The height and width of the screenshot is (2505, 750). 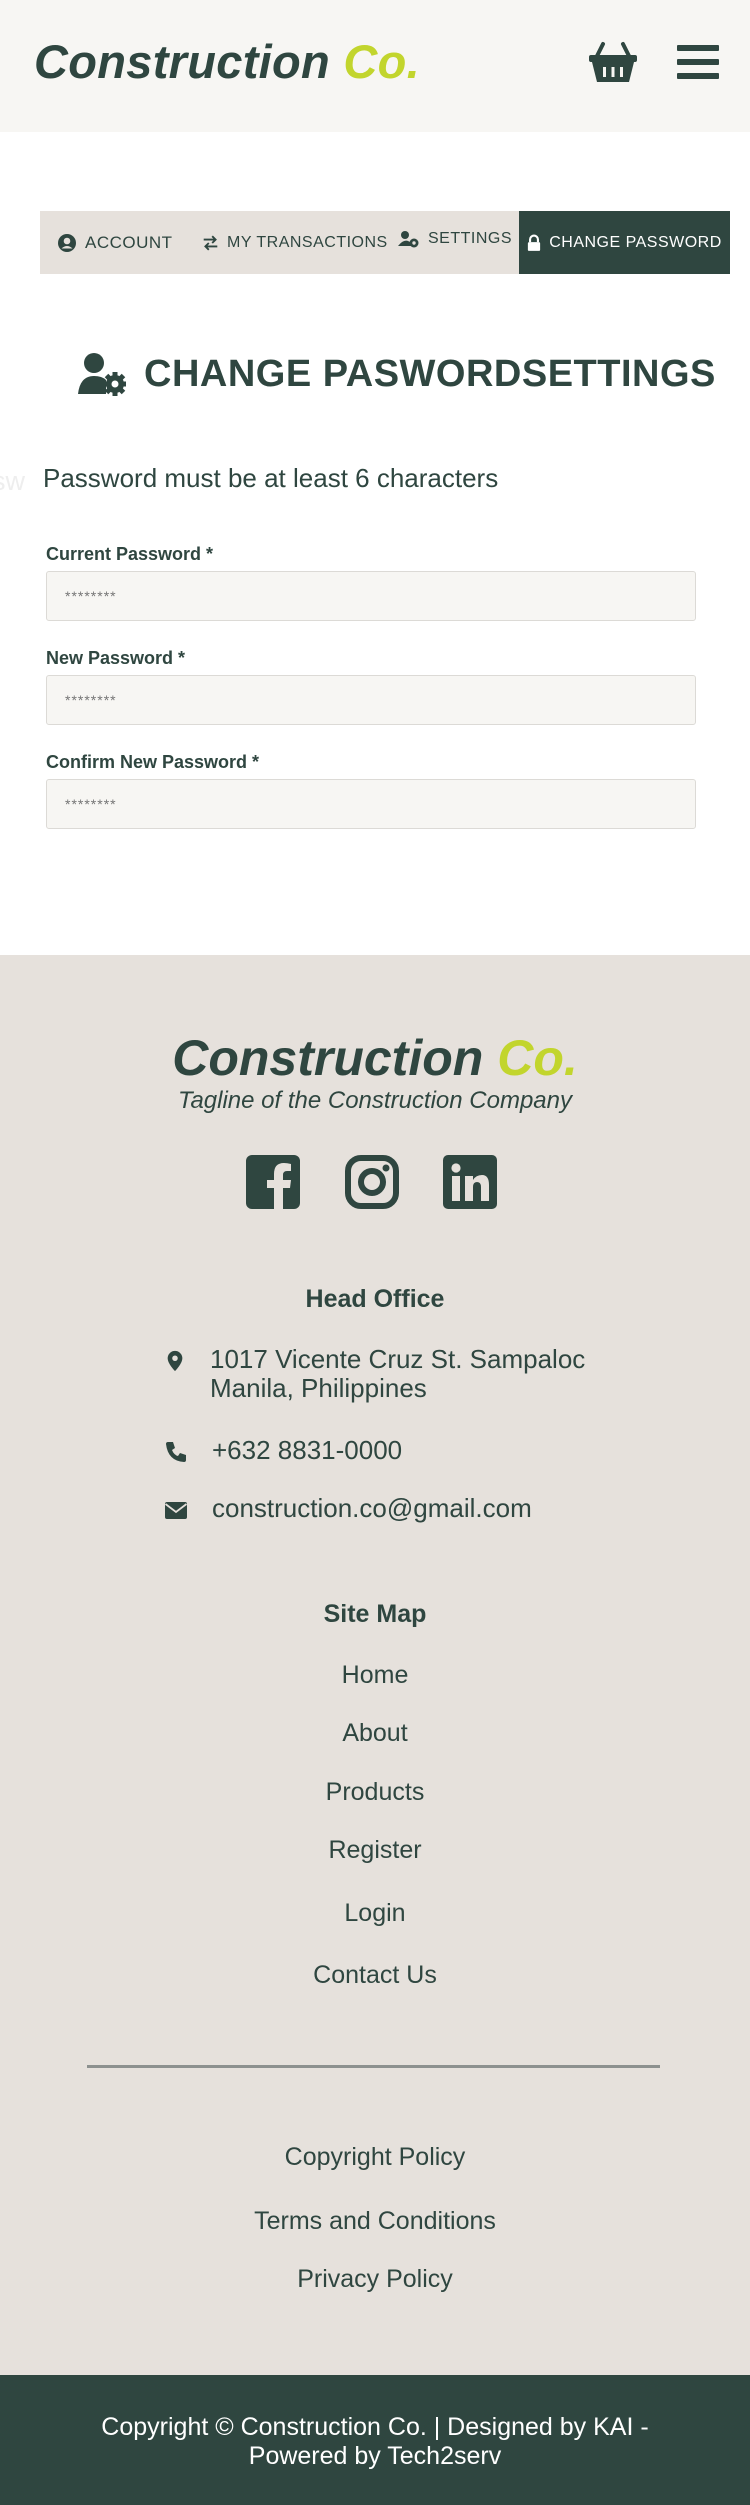 I want to click on head-office-heading: Head Office, so click(x=375, y=1299).